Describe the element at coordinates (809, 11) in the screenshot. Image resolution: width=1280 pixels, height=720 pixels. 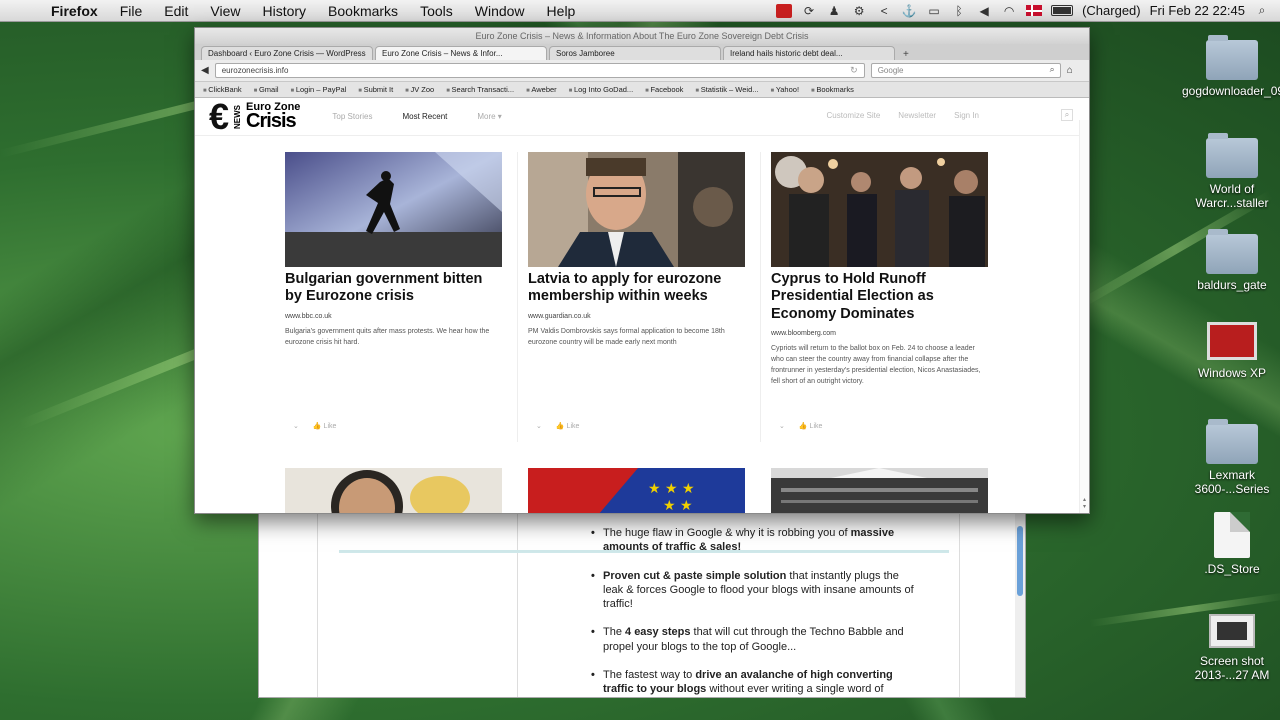
I see `sync-icon: ⟳` at that location.